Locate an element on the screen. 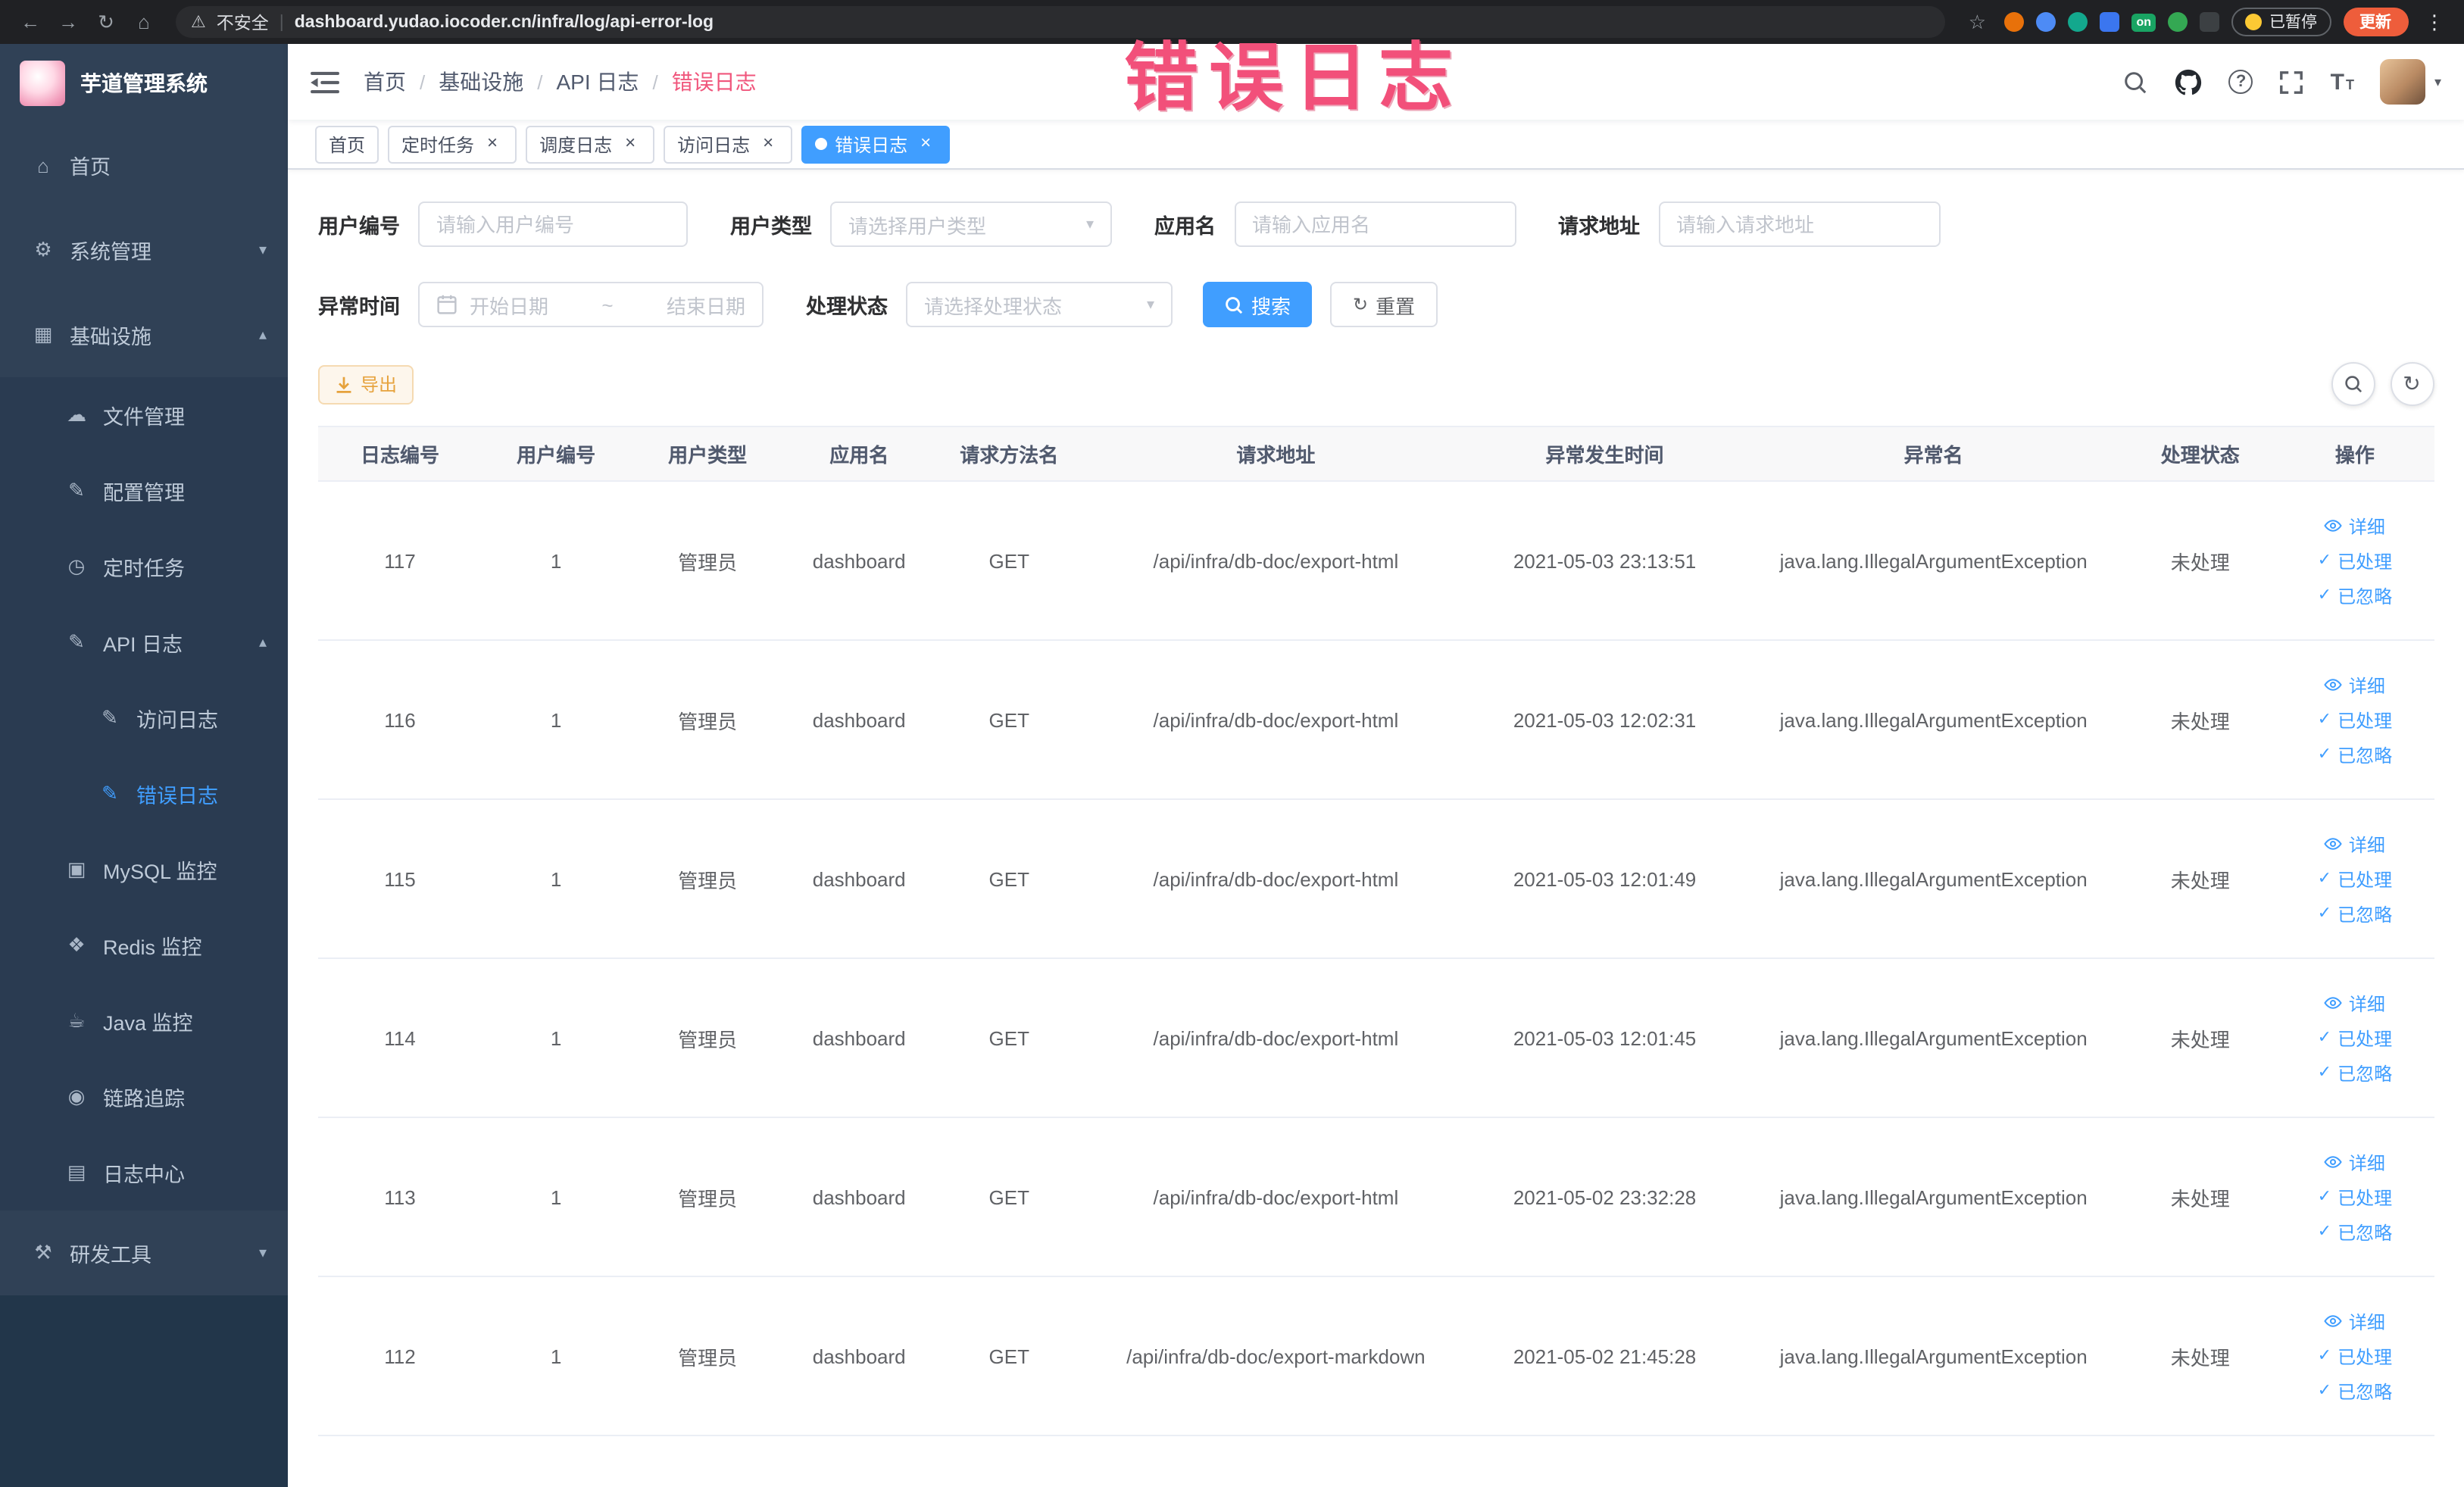 The image size is (2464, 1487). extension-icon-orange is located at coordinates (2014, 22).